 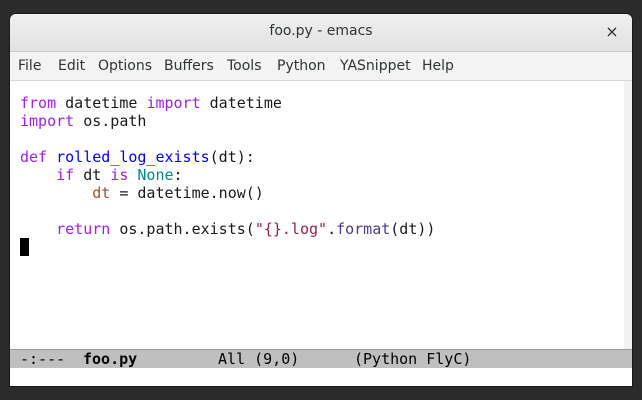 I want to click on code-line-5: if dt is None:, so click(x=101, y=175).